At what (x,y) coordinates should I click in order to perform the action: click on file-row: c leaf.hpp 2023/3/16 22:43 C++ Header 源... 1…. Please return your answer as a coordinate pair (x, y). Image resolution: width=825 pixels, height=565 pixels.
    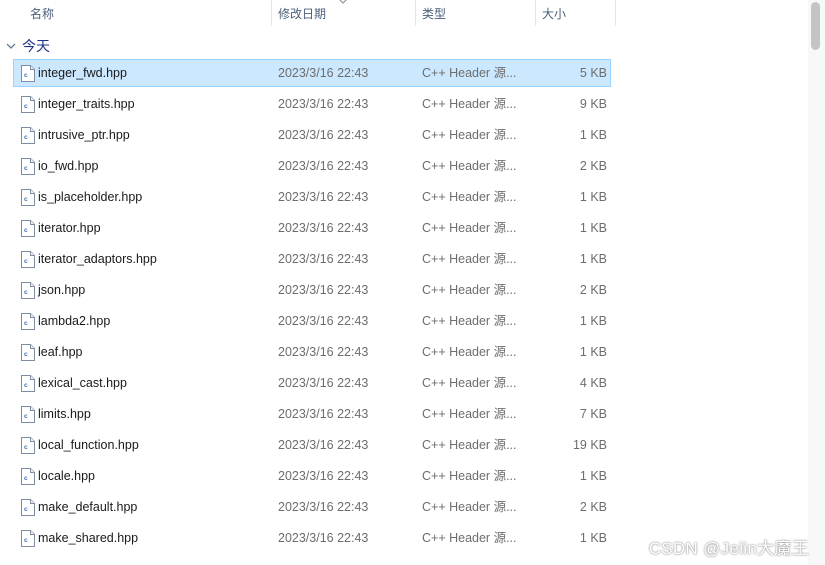
    Looking at the image, I should click on (312, 352).